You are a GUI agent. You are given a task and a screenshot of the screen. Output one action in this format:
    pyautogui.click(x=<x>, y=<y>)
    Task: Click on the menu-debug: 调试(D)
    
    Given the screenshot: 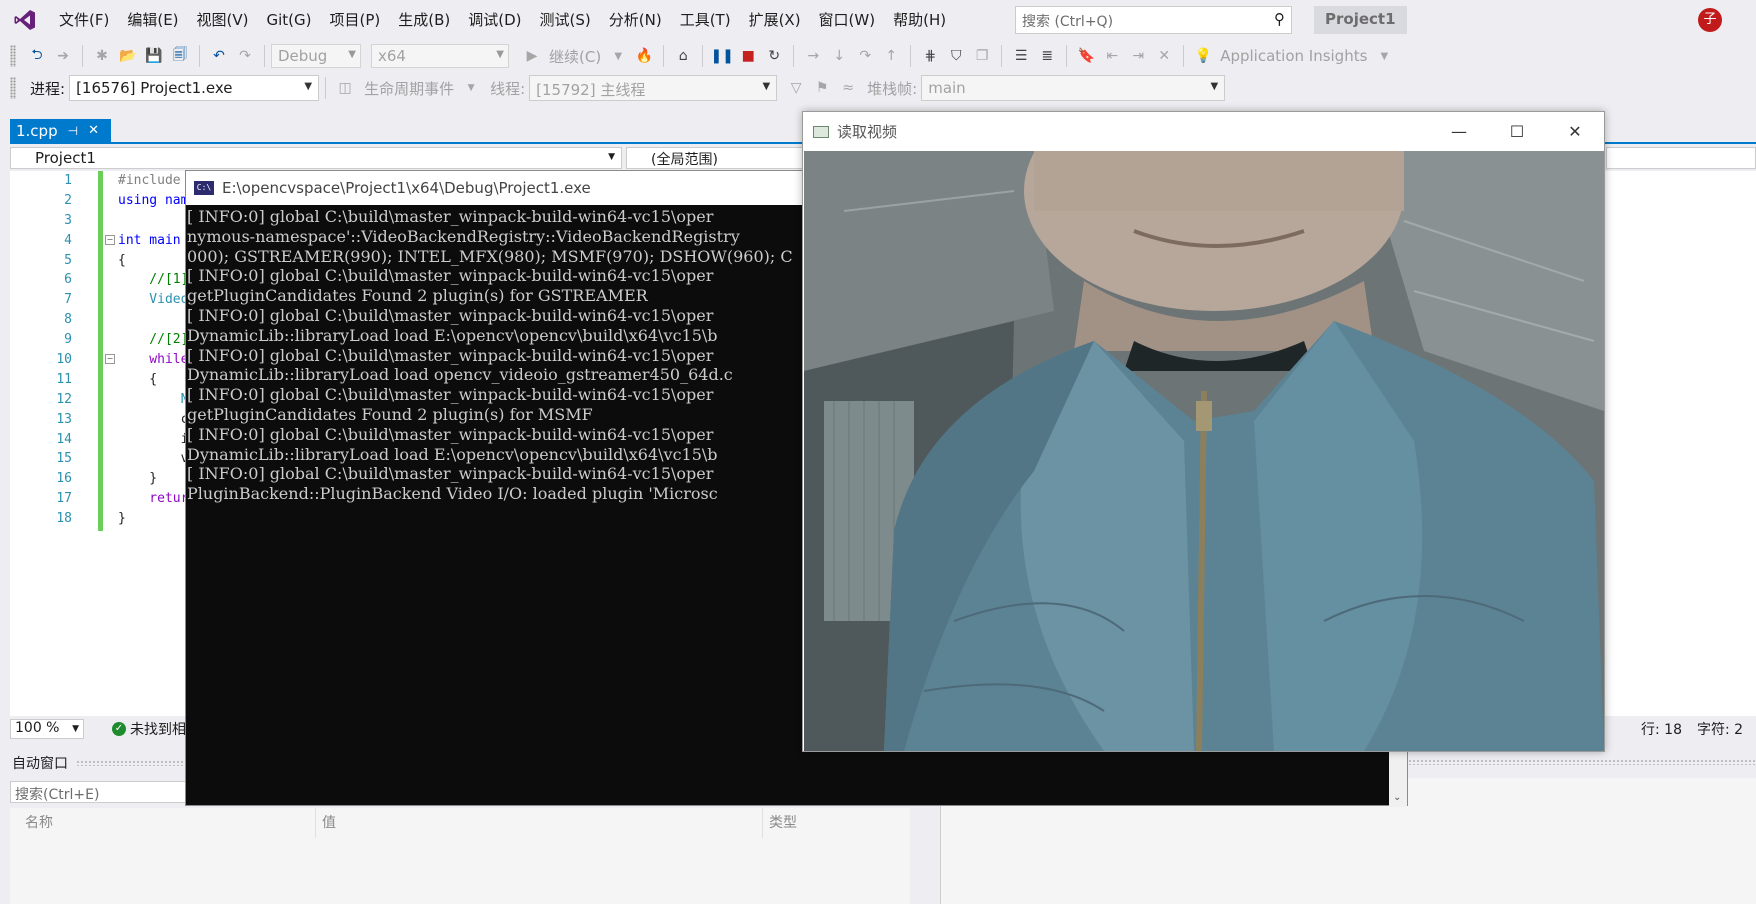 What is the action you would take?
    pyautogui.click(x=494, y=20)
    